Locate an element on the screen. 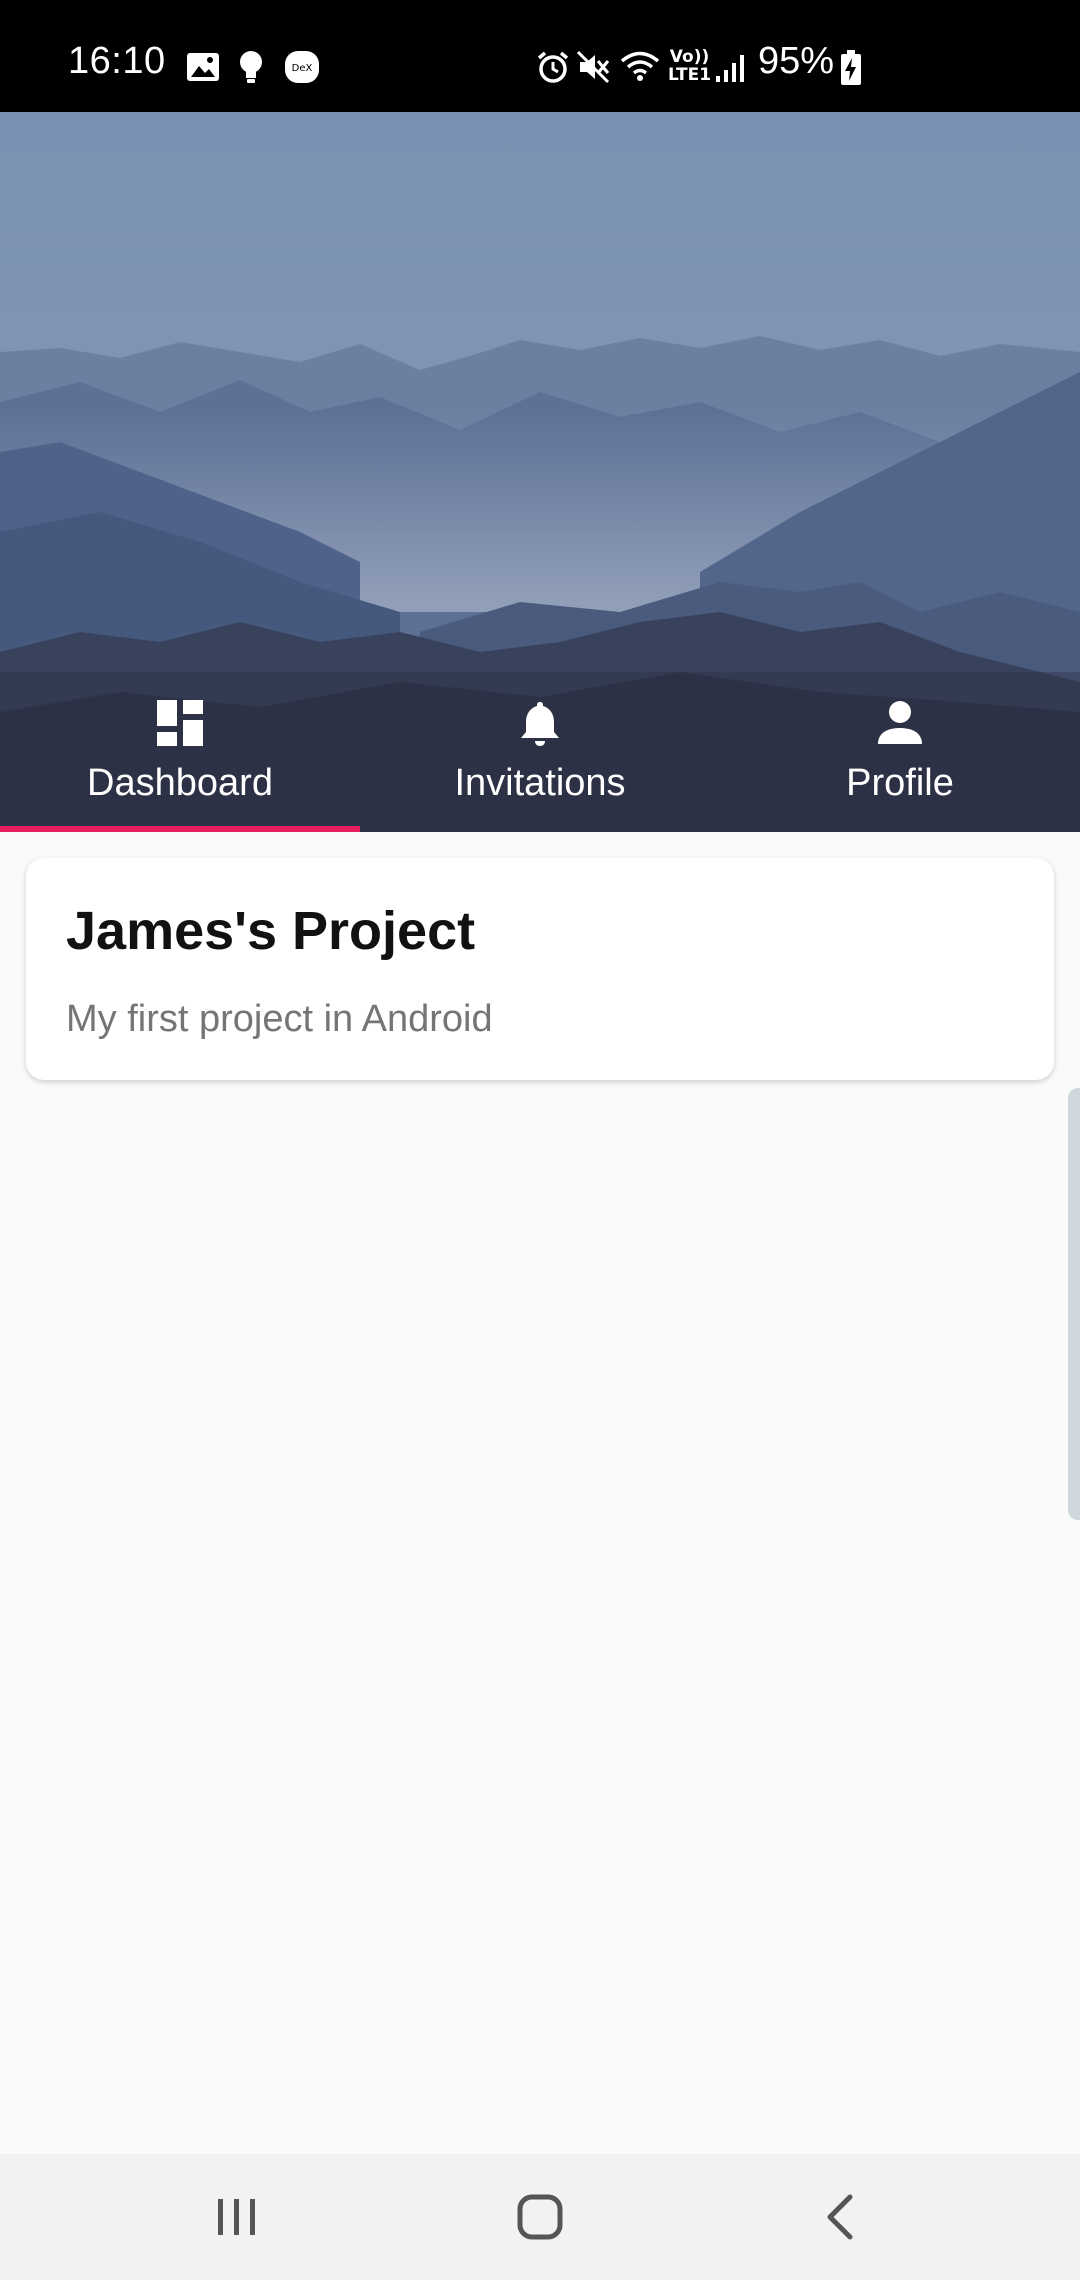  tab-invitations: Invitations is located at coordinates (540, 752).